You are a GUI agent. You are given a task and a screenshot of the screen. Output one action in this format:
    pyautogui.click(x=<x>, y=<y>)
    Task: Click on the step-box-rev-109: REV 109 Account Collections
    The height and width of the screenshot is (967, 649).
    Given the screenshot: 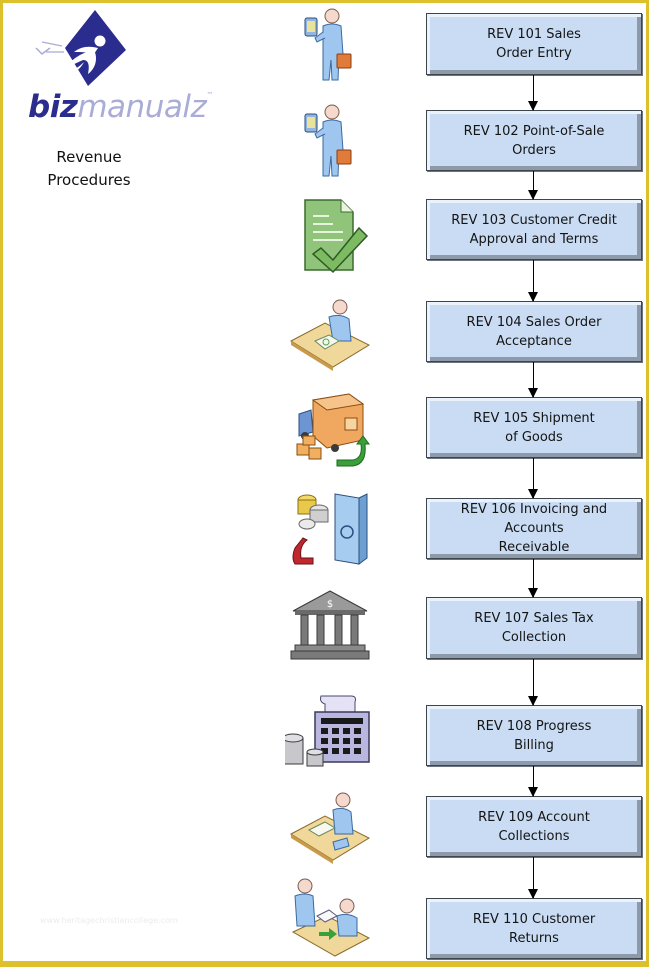 What is the action you would take?
    pyautogui.click(x=534, y=826)
    